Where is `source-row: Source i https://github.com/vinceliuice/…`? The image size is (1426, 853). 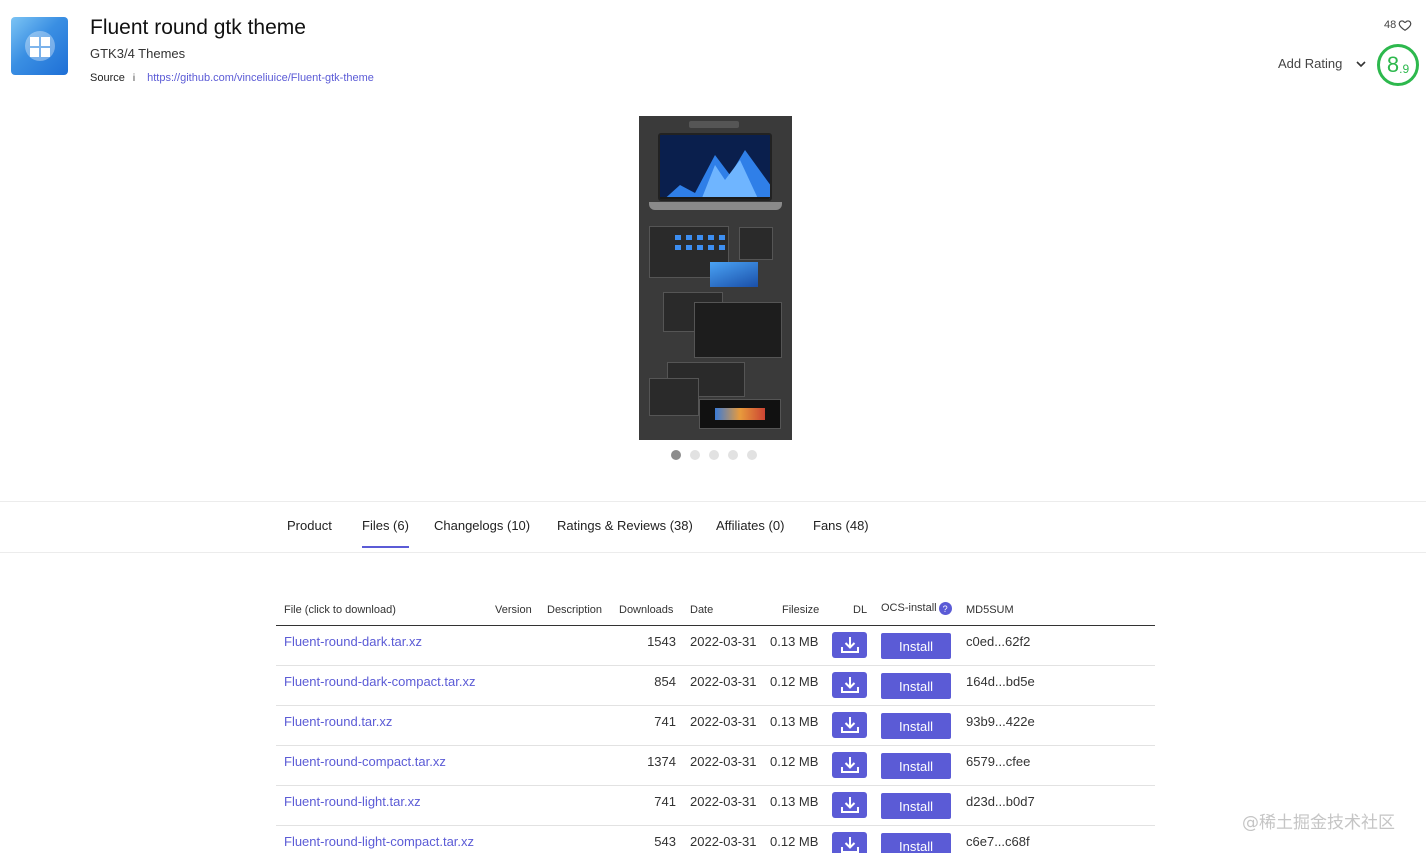 source-row: Source i https://github.com/vinceliuice/… is located at coordinates (232, 78).